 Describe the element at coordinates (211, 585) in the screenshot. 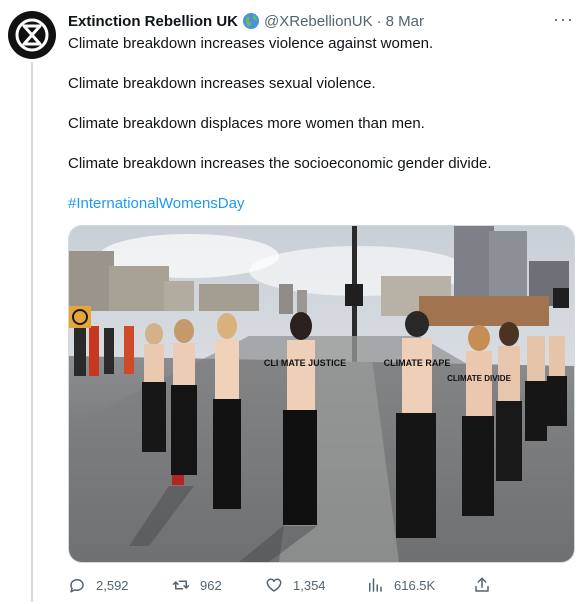

I see `retweet-count: 962` at that location.